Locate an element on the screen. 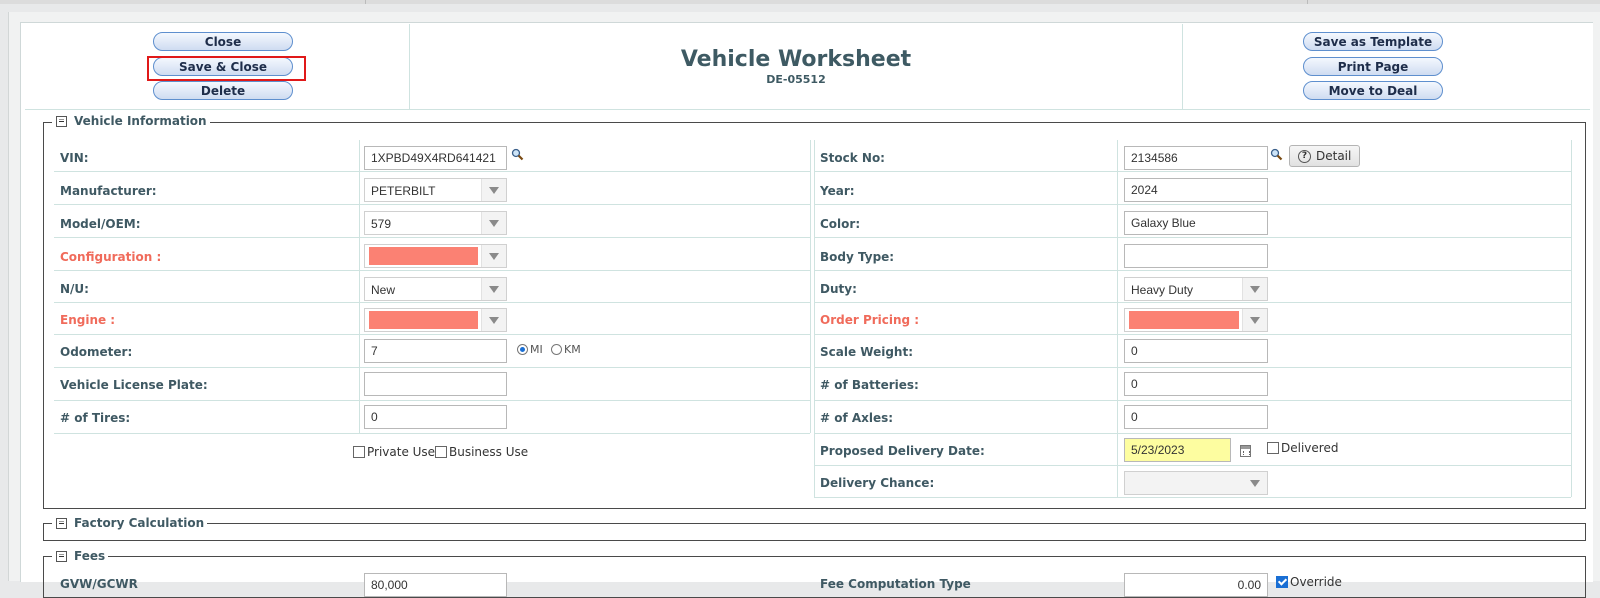 This screenshot has width=1600, height=598. move-to-deal-button: Move to Deal is located at coordinates (1373, 90).